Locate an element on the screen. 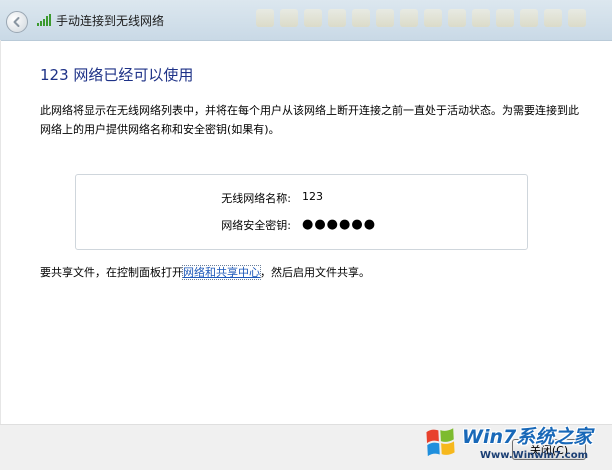  title-bar: 手动连接到无线网络 is located at coordinates (306, 20).